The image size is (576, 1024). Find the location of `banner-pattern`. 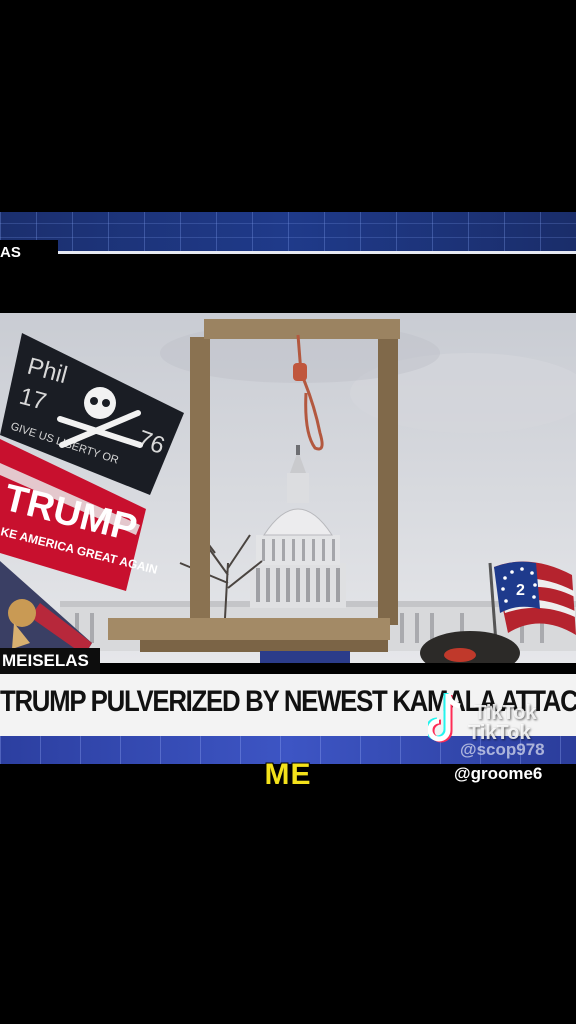

banner-pattern is located at coordinates (288, 232).